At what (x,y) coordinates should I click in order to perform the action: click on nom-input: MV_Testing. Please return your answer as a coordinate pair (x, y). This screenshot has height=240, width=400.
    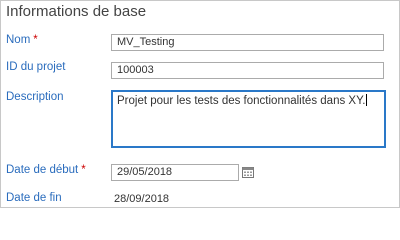
    Looking at the image, I should click on (247, 42).